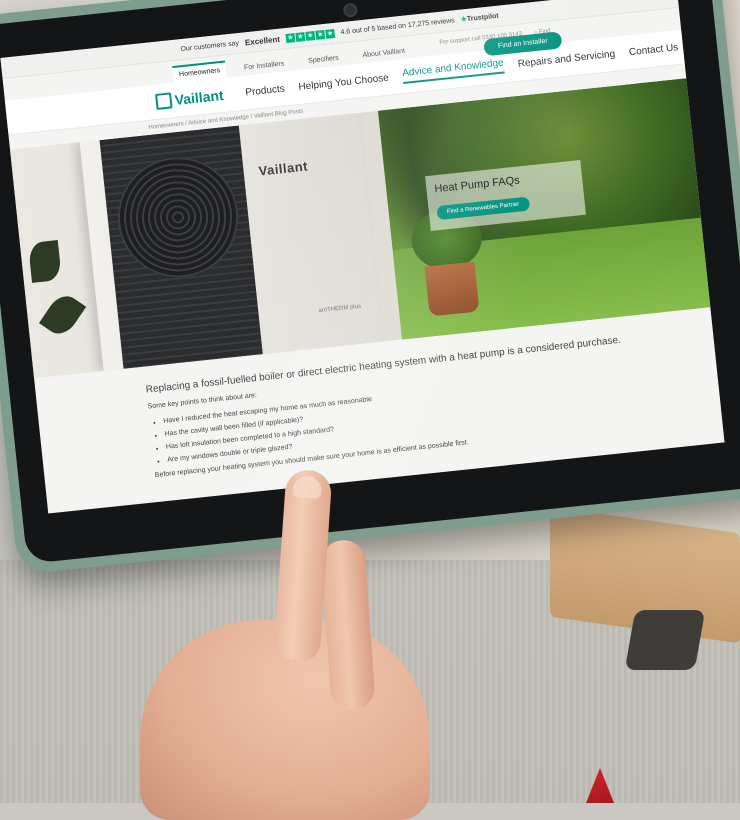  Describe the element at coordinates (477, 185) in the screenshot. I see `faq-title: Heat Pump FAQs` at that location.